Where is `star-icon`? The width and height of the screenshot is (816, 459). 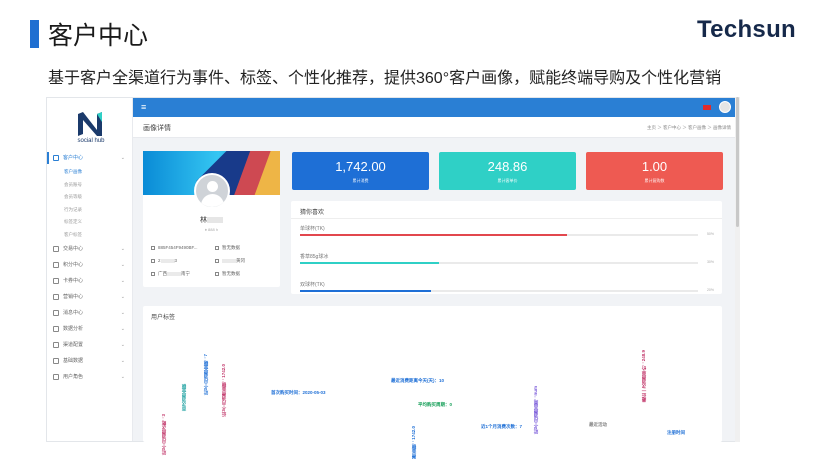 star-icon is located at coordinates (217, 273).